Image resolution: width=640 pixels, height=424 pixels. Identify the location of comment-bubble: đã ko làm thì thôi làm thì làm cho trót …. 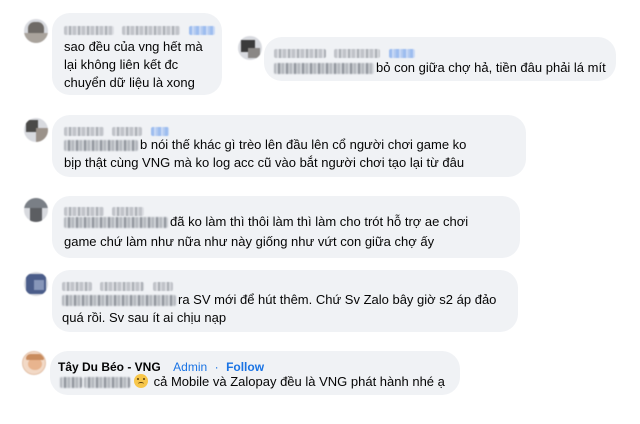
(286, 227).